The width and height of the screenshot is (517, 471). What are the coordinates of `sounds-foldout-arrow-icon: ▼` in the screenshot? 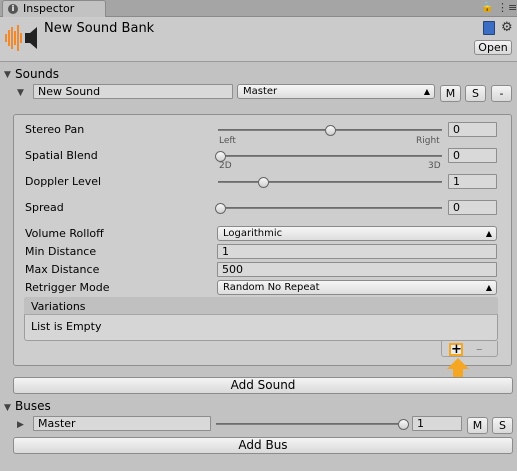 It's located at (7, 75).